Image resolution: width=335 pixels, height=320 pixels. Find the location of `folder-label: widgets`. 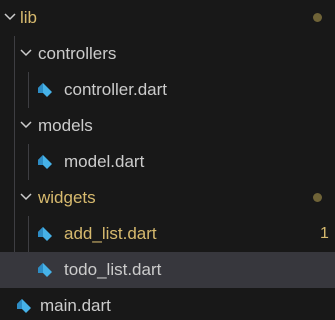

folder-label: widgets is located at coordinates (67, 197).